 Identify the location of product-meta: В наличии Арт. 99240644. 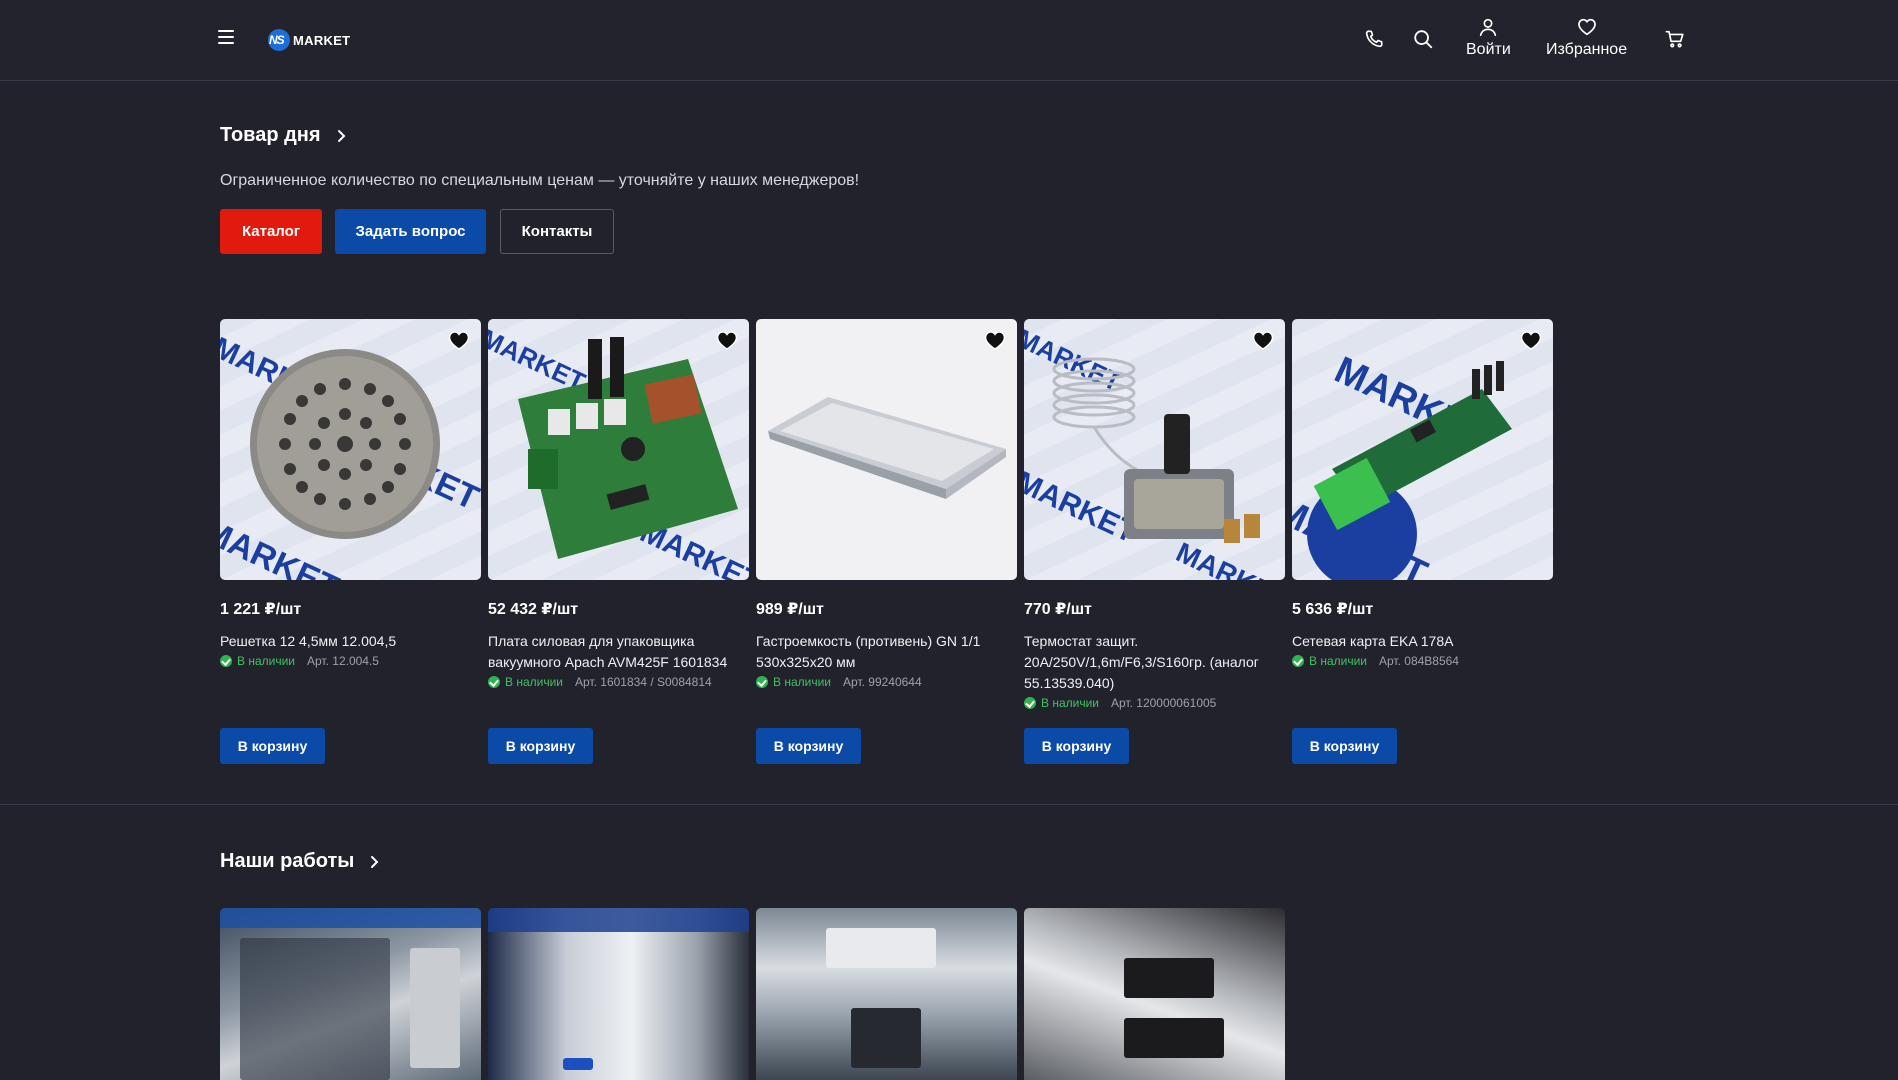
(886, 682).